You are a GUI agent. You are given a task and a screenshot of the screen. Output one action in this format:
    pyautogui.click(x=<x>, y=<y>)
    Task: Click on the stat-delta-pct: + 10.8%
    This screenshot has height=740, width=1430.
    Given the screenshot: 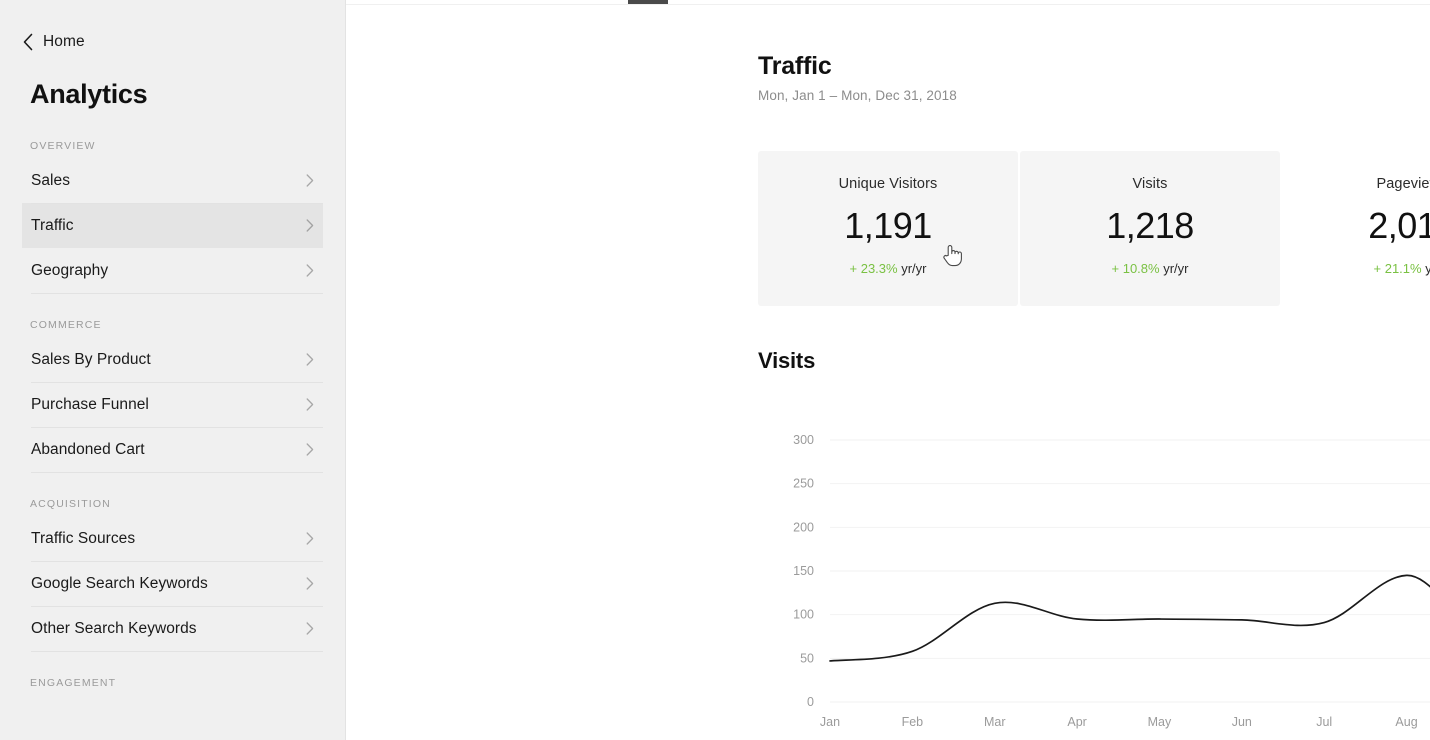 What is the action you would take?
    pyautogui.click(x=1135, y=268)
    